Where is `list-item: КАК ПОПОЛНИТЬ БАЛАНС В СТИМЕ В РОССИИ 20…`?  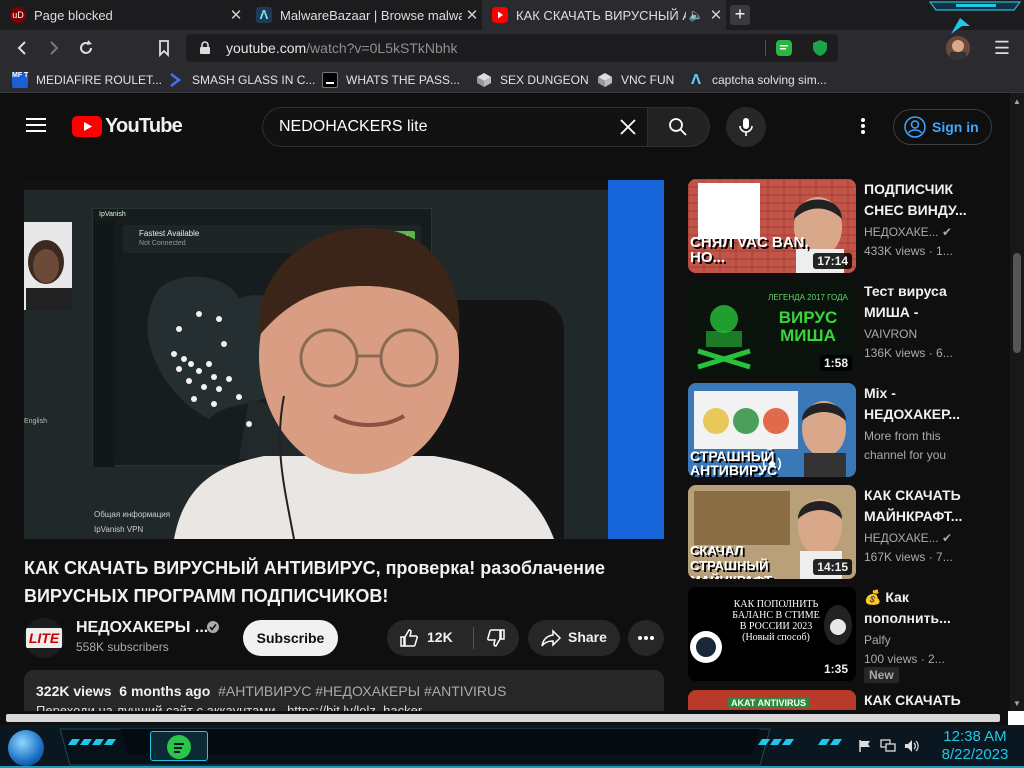
list-item: КАК ПОПОЛНИТЬ БАЛАНС В СТИМЕ В РОССИИ 20… is located at coordinates (848, 635).